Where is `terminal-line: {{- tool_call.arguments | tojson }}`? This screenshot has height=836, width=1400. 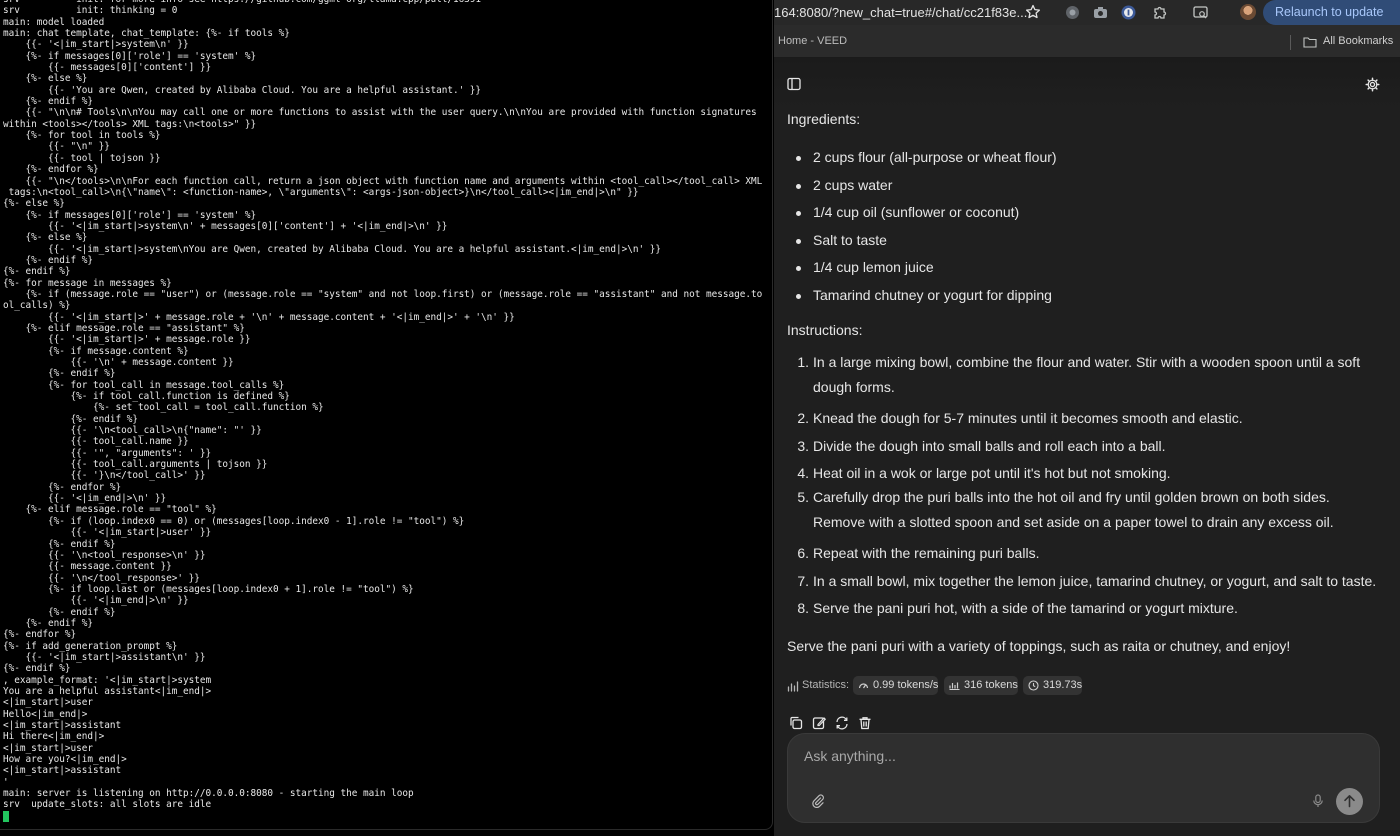
terminal-line: {{- tool_call.arguments | tojson }} is located at coordinates (135, 465).